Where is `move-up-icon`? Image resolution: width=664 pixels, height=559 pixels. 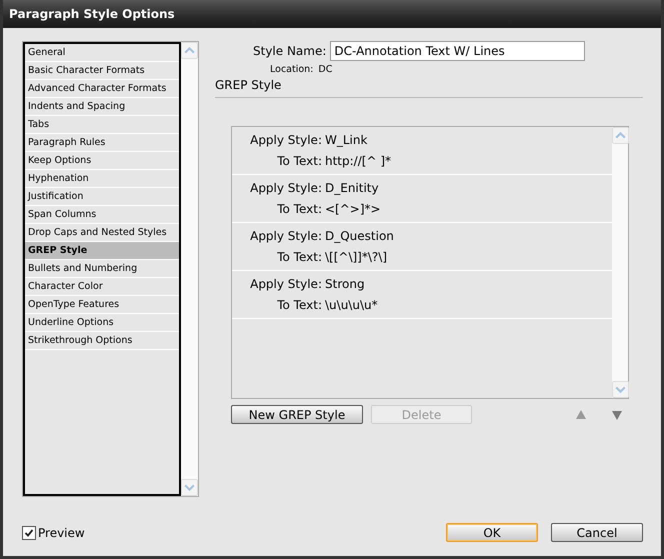
move-up-icon is located at coordinates (581, 414).